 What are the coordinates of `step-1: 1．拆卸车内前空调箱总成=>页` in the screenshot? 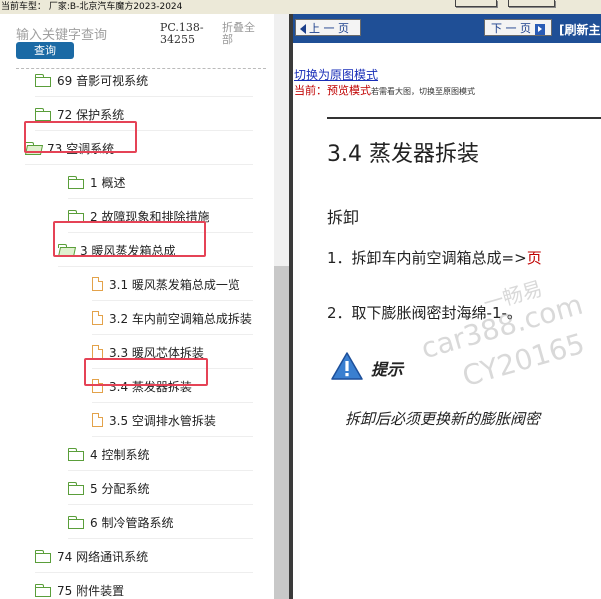 It's located at (434, 257).